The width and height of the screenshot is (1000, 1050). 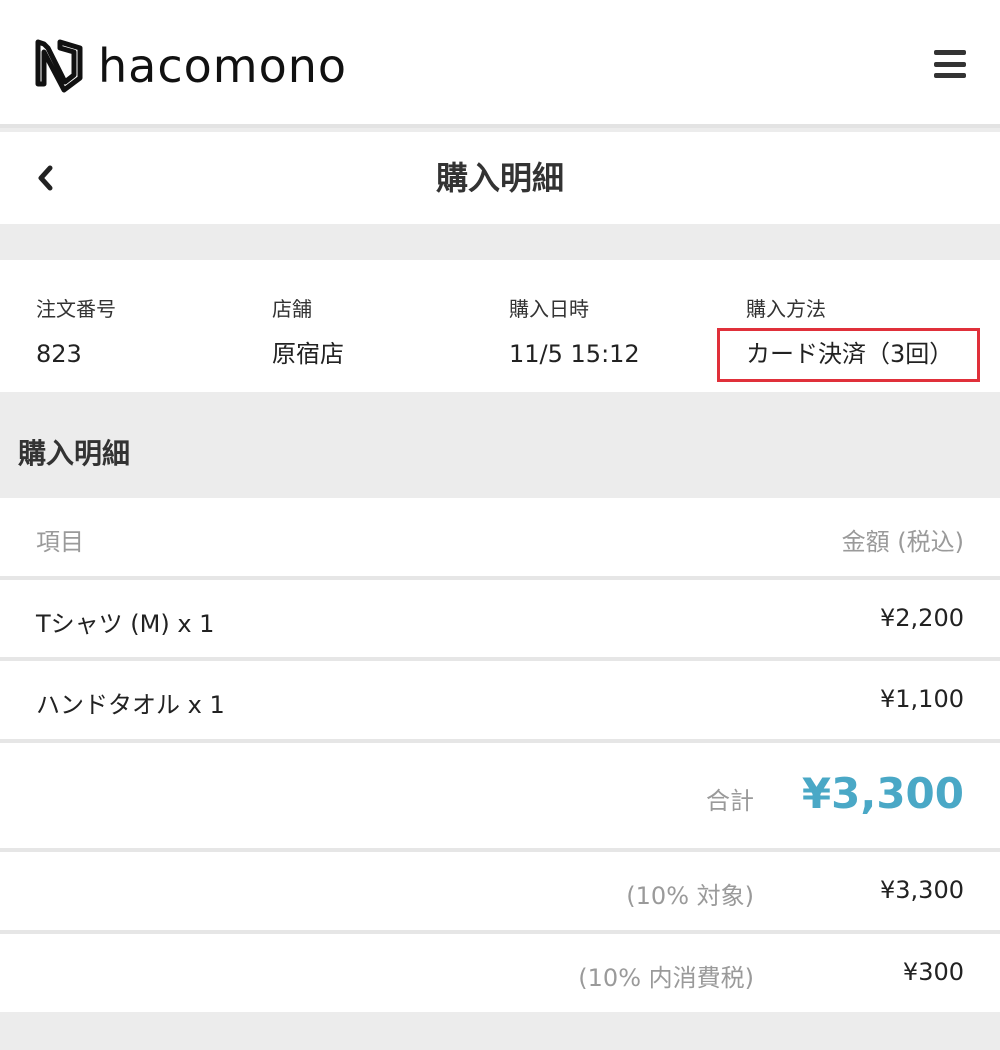 I want to click on tax-target-value: ¥3,300, so click(x=922, y=890).